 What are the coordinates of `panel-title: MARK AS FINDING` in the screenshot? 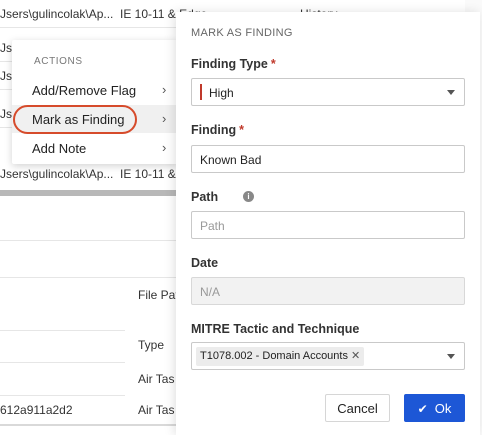 It's located at (242, 33).